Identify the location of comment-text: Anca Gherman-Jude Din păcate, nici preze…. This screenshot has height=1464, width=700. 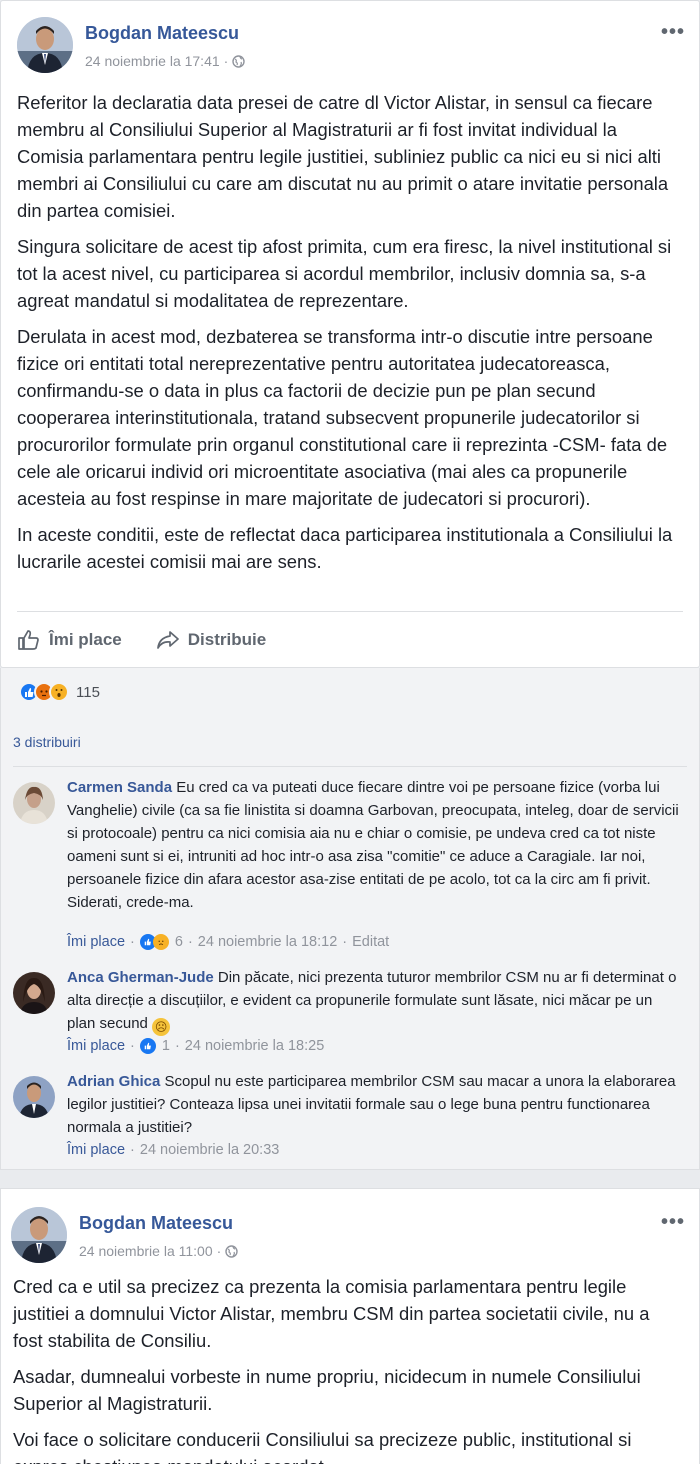
(373, 1001).